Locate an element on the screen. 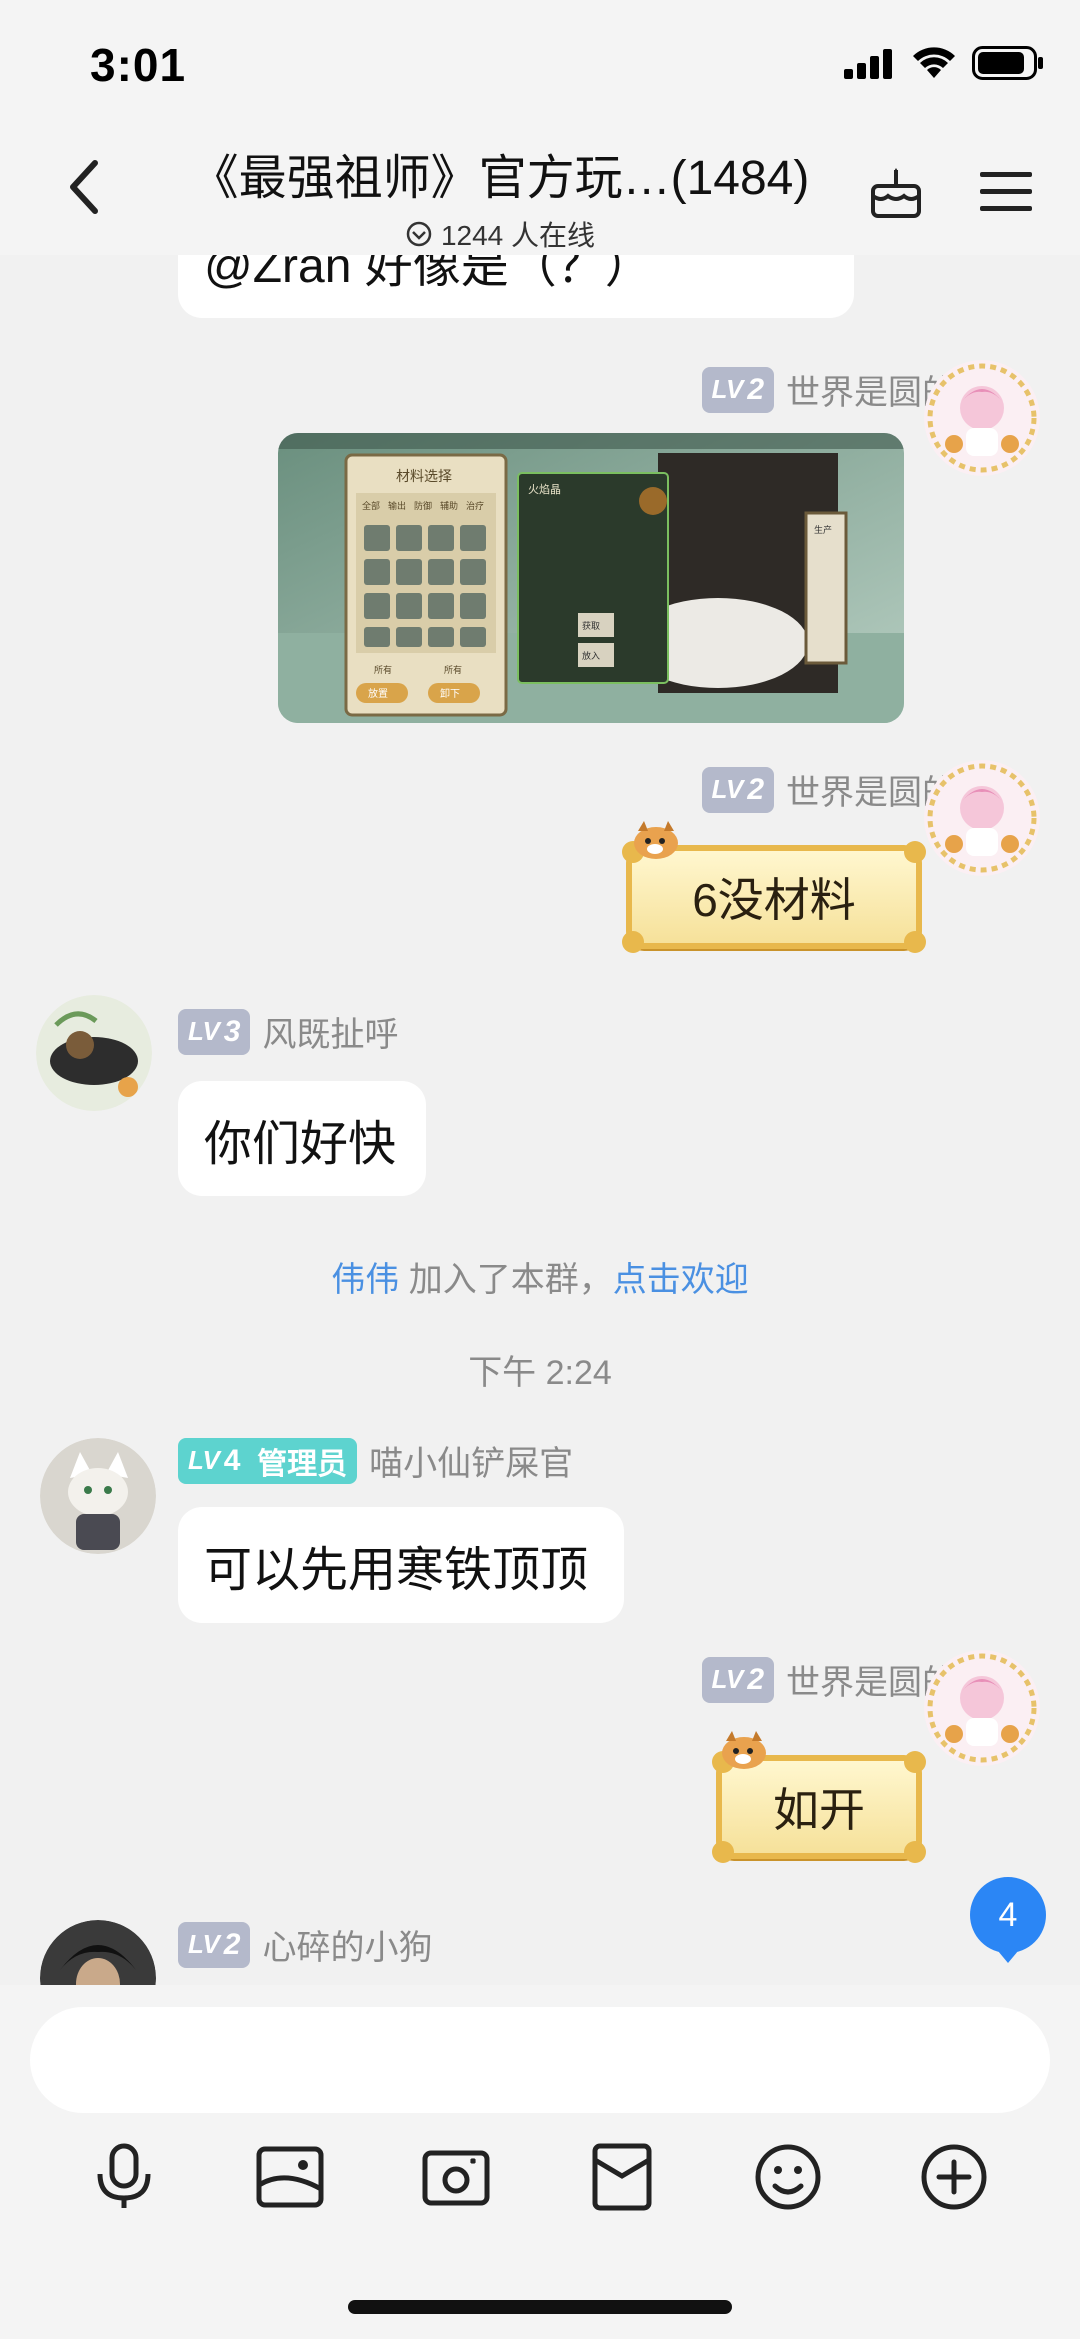 The image size is (1080, 2339). image-icon is located at coordinates (290, 2177).